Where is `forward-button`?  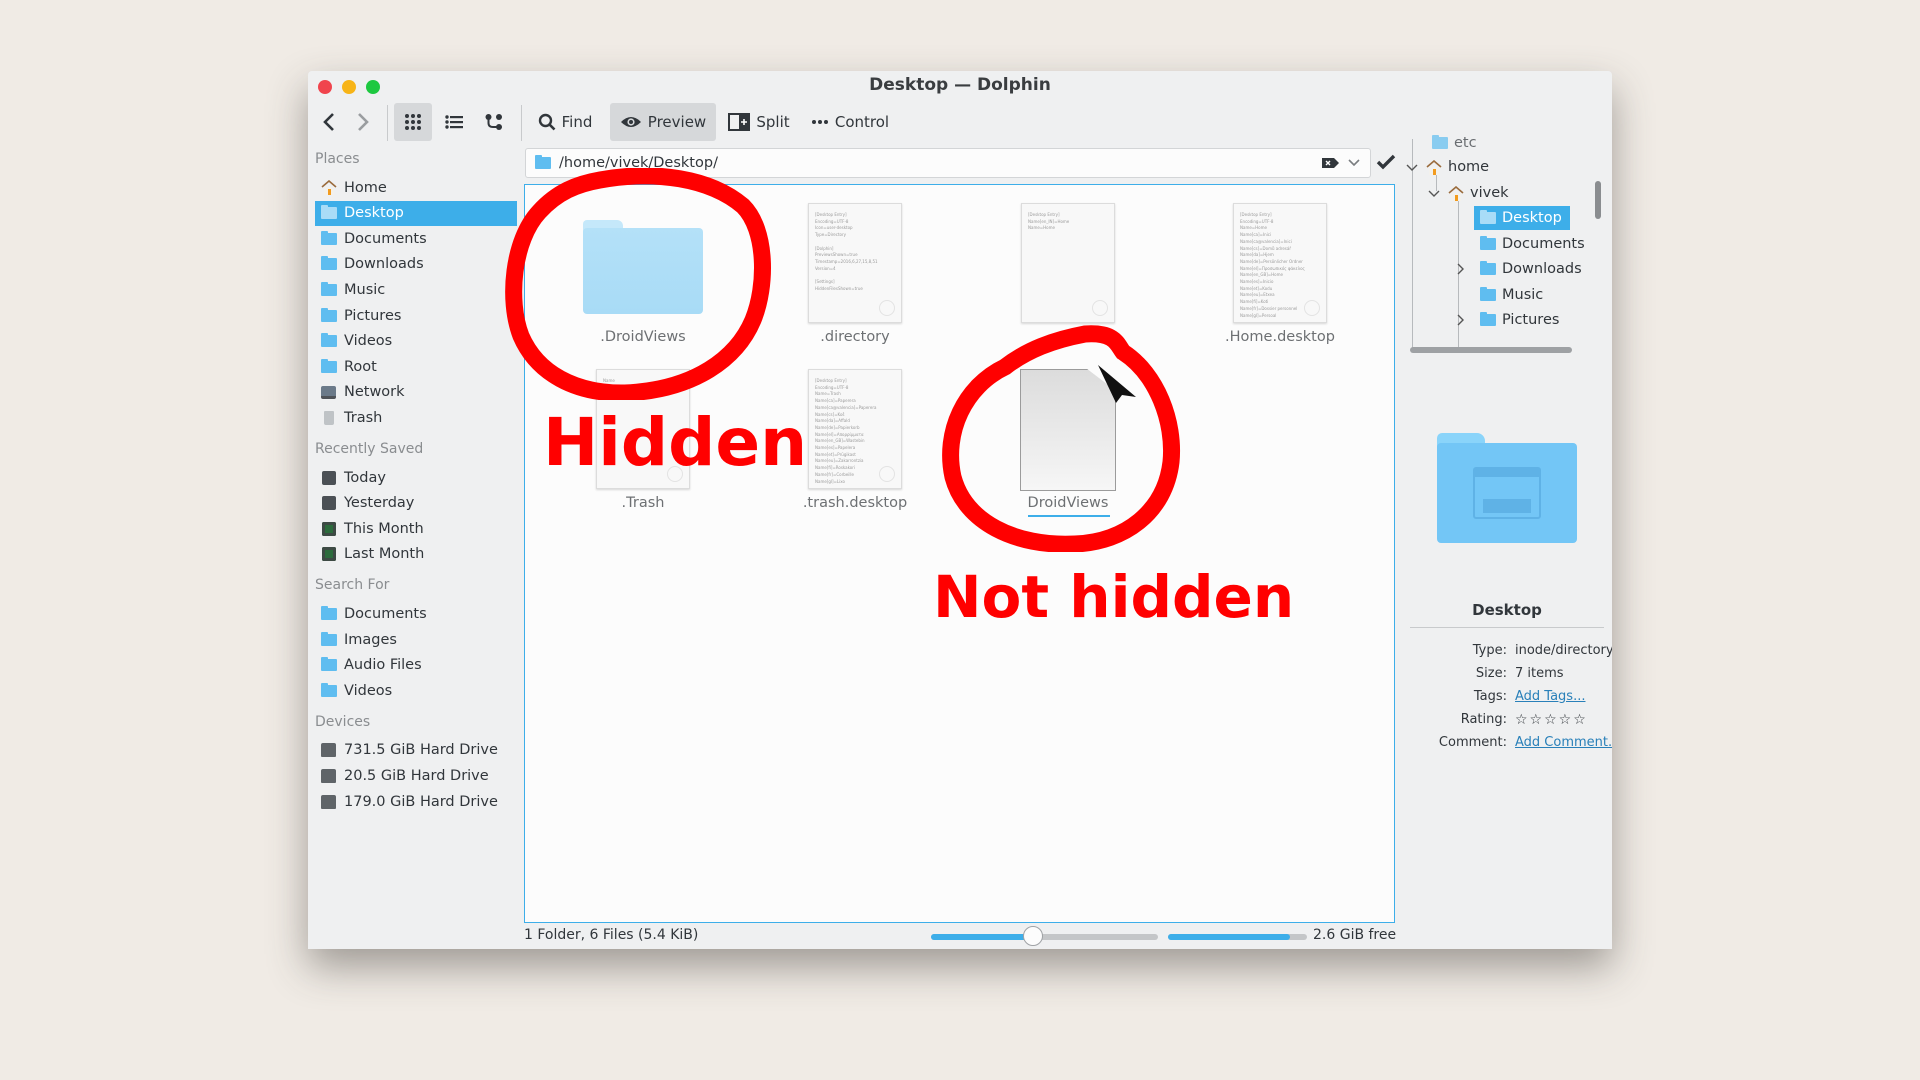
forward-button is located at coordinates (363, 122).